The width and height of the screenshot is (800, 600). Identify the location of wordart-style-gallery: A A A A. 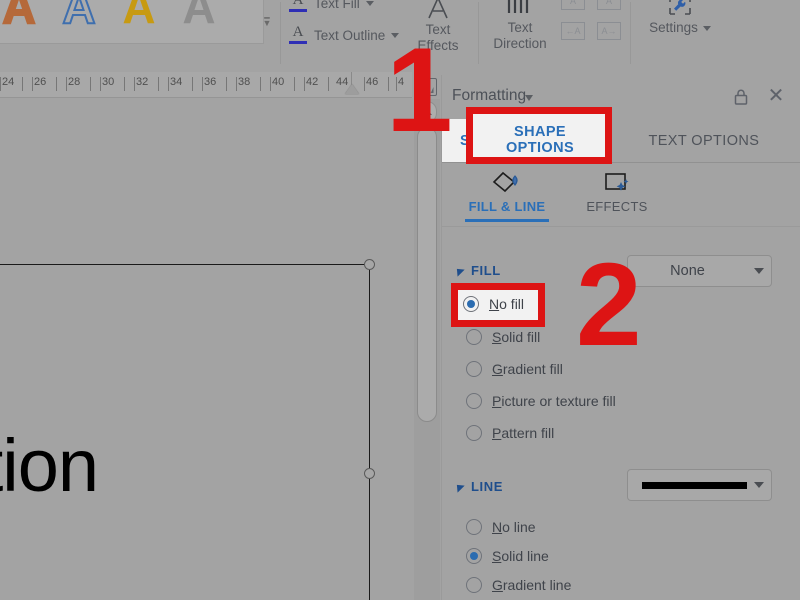
(132, 22).